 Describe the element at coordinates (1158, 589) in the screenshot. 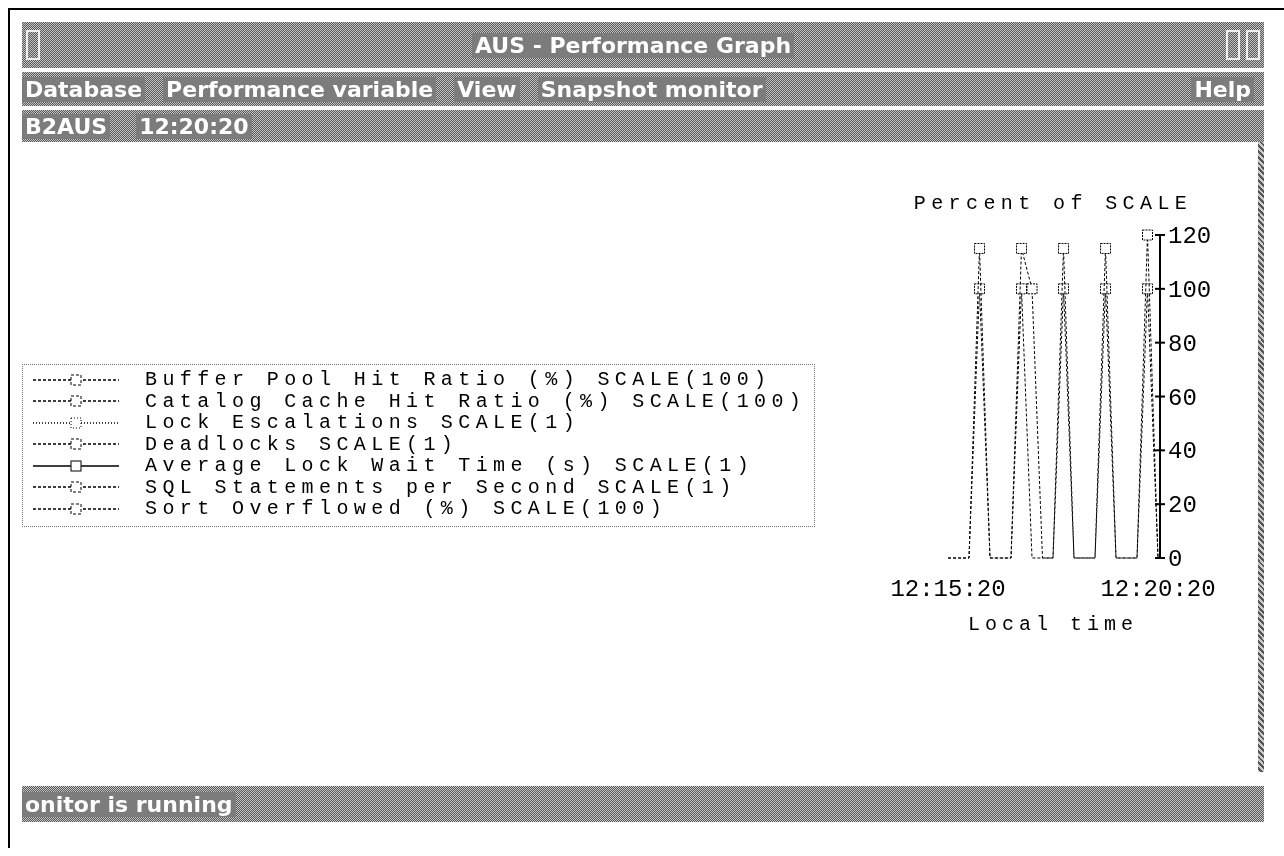

I see `x-tick-label: 12:20:20` at that location.